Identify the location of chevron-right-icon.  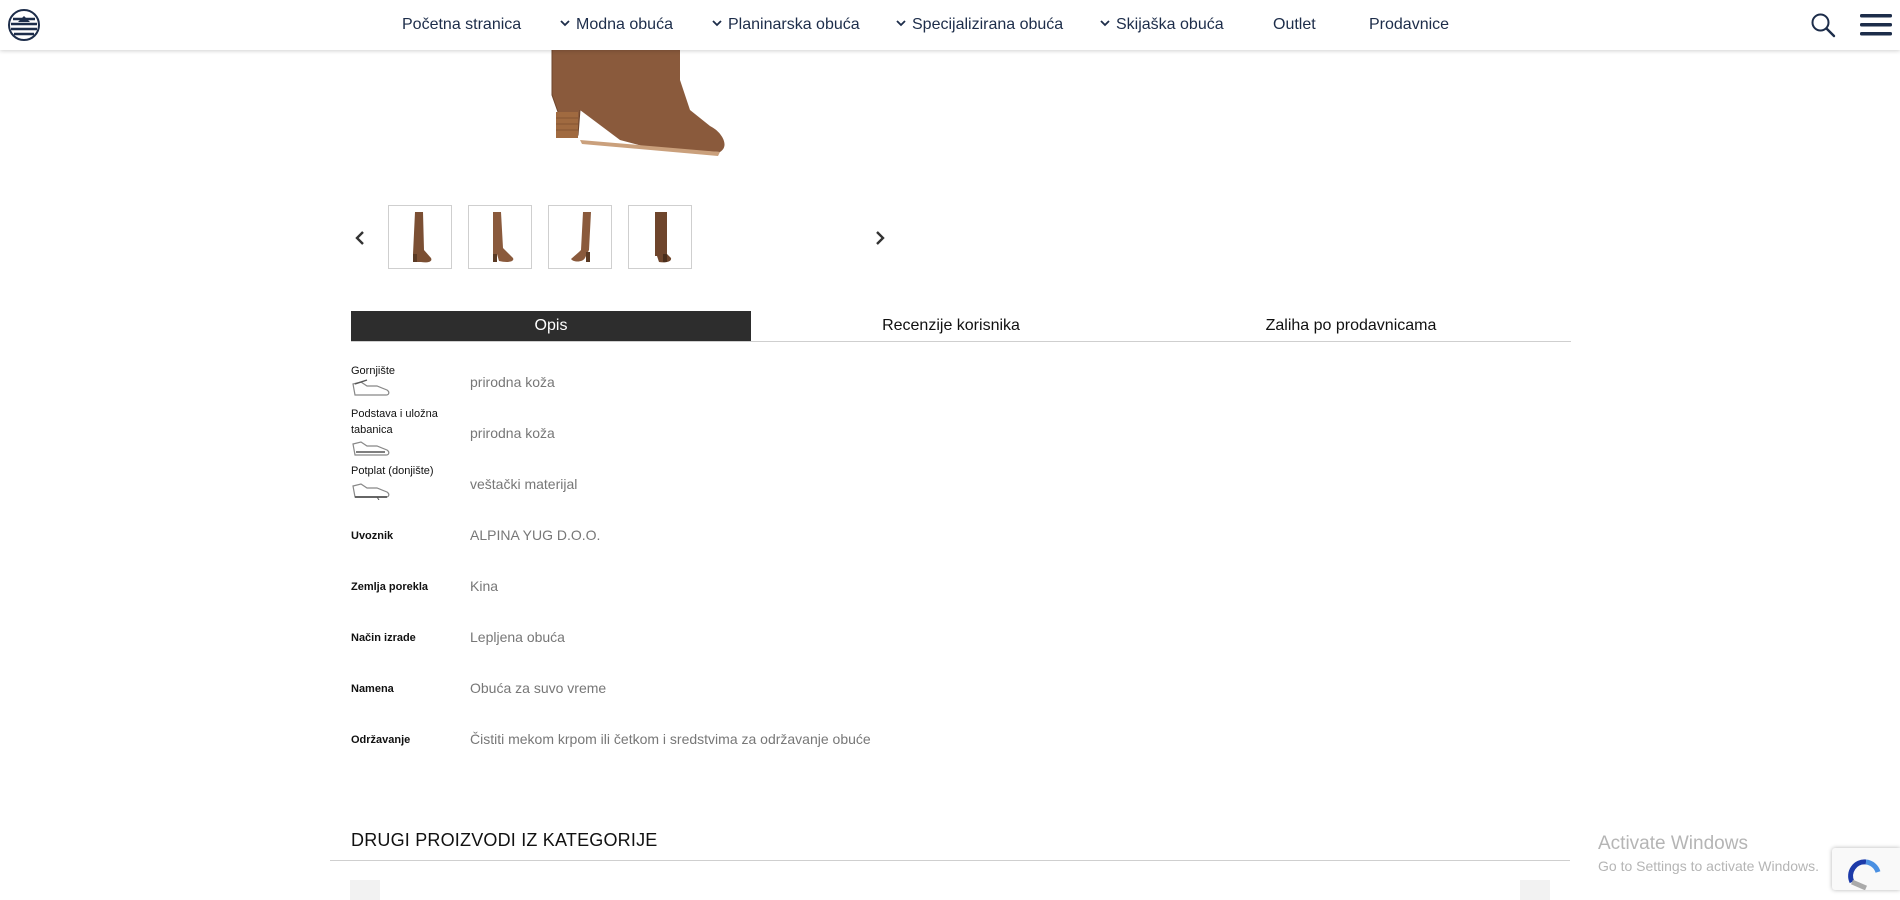
(880, 238).